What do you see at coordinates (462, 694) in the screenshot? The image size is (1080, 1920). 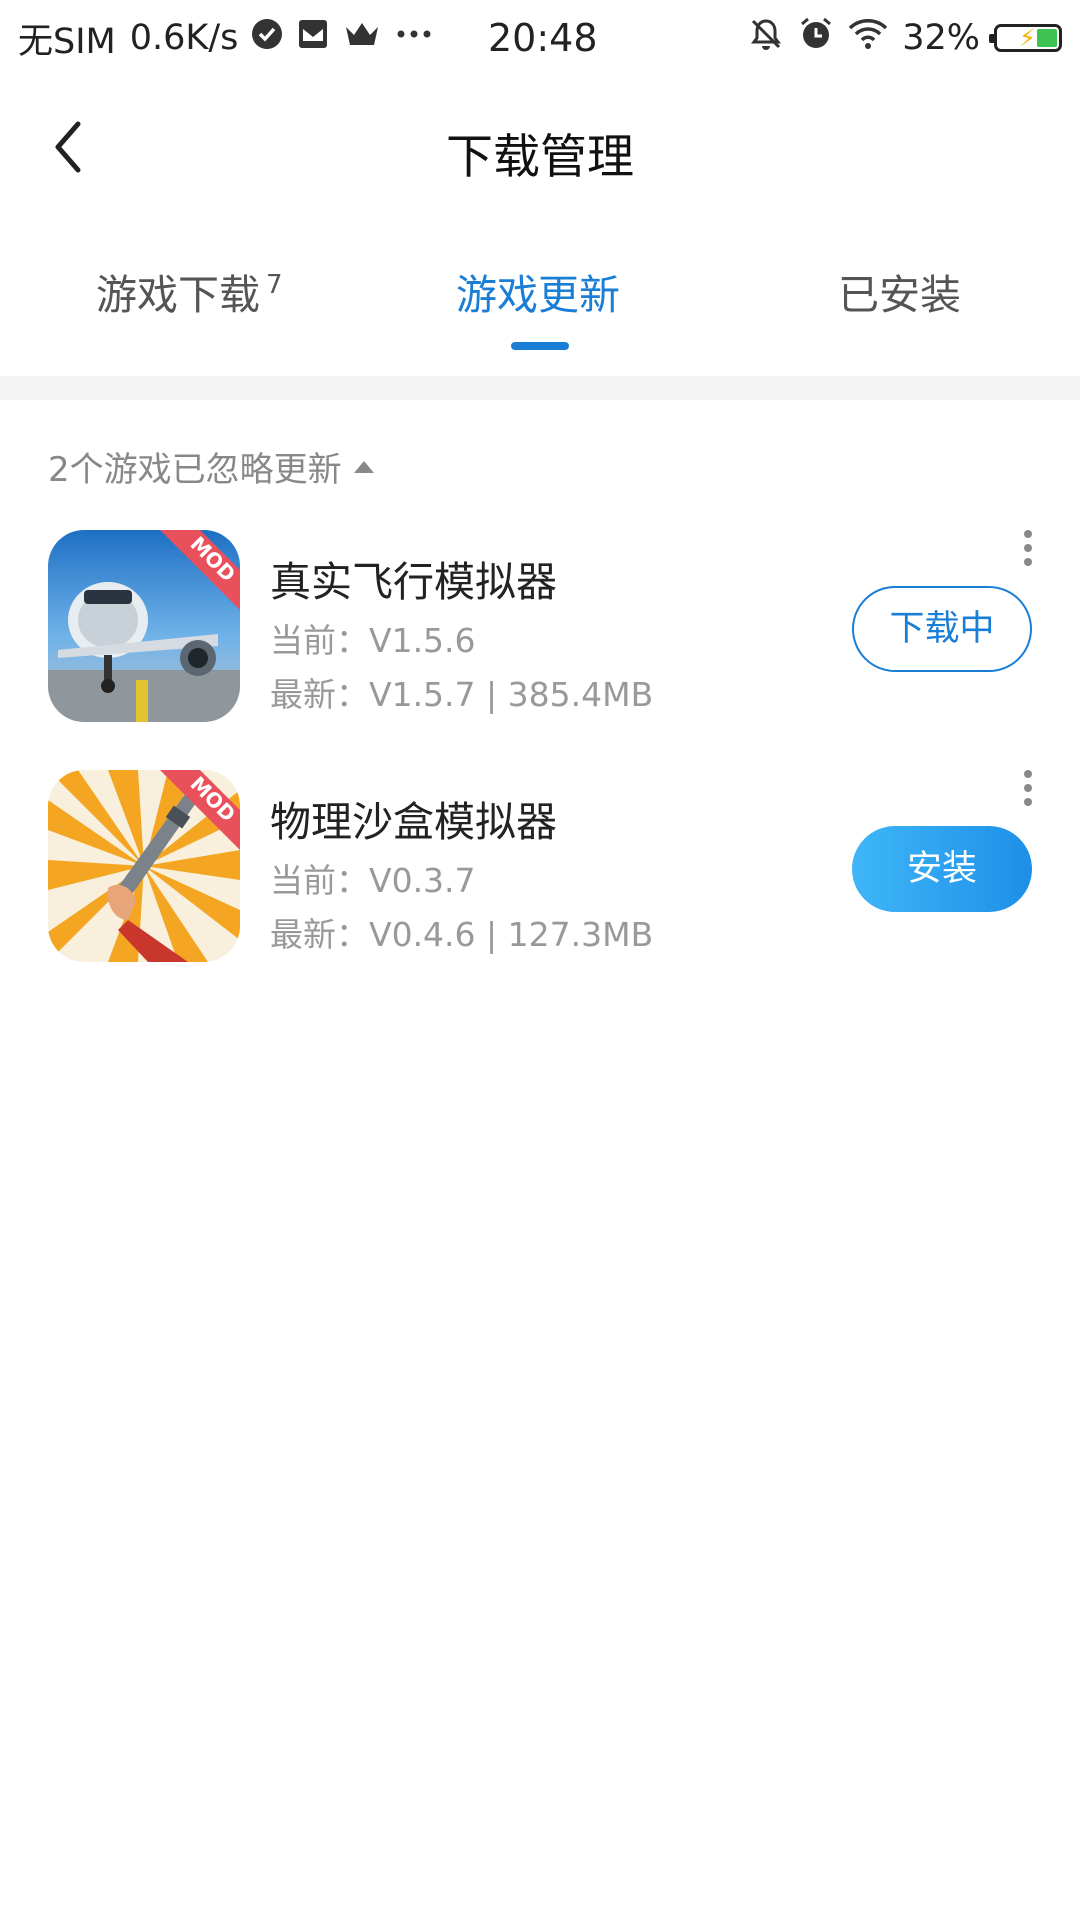 I see `latest-version: 最新：V1.5.7 | 385.4MB` at bounding box center [462, 694].